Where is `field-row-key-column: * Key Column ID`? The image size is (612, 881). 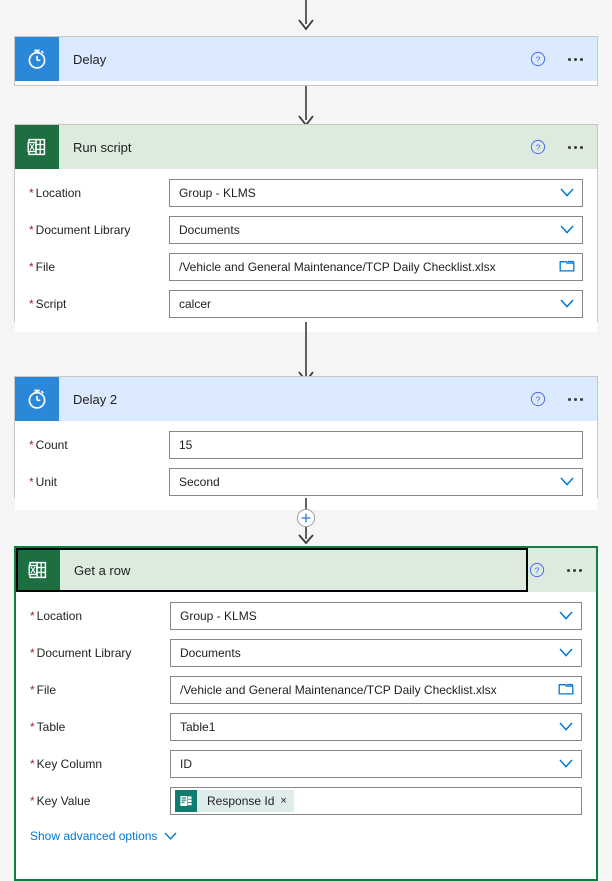 field-row-key-column: * Key Column ID is located at coordinates (306, 764).